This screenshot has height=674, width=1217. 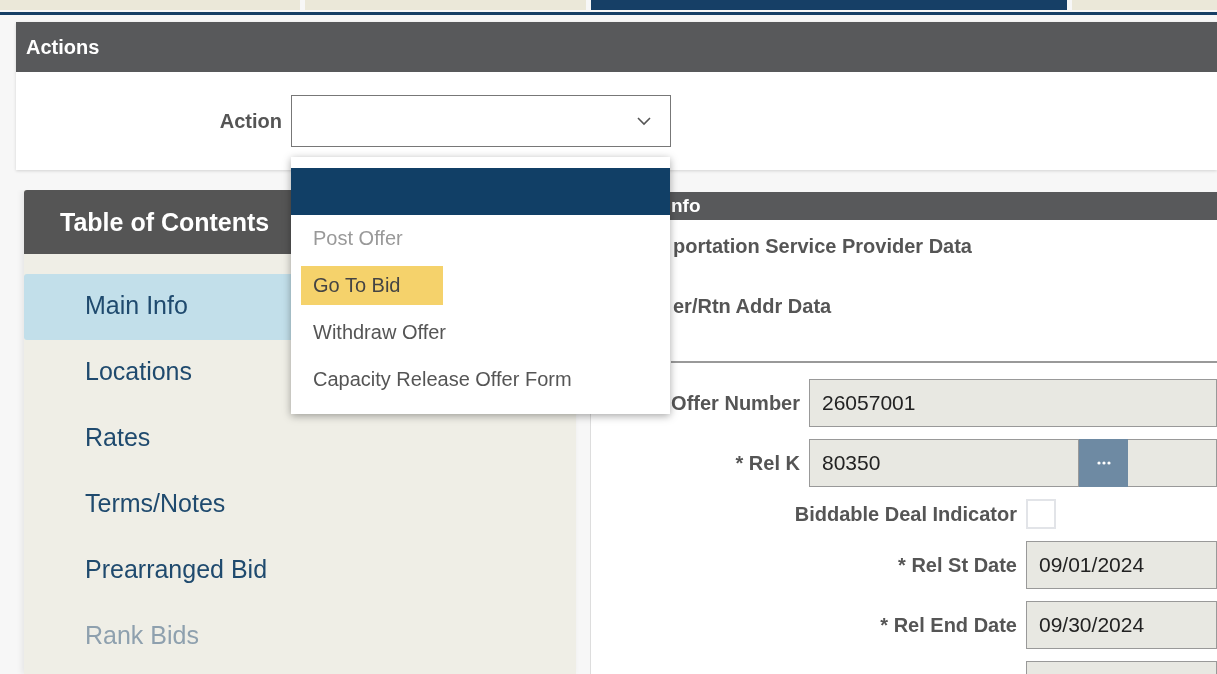 I want to click on field-label: Offer Number, so click(x=735, y=403).